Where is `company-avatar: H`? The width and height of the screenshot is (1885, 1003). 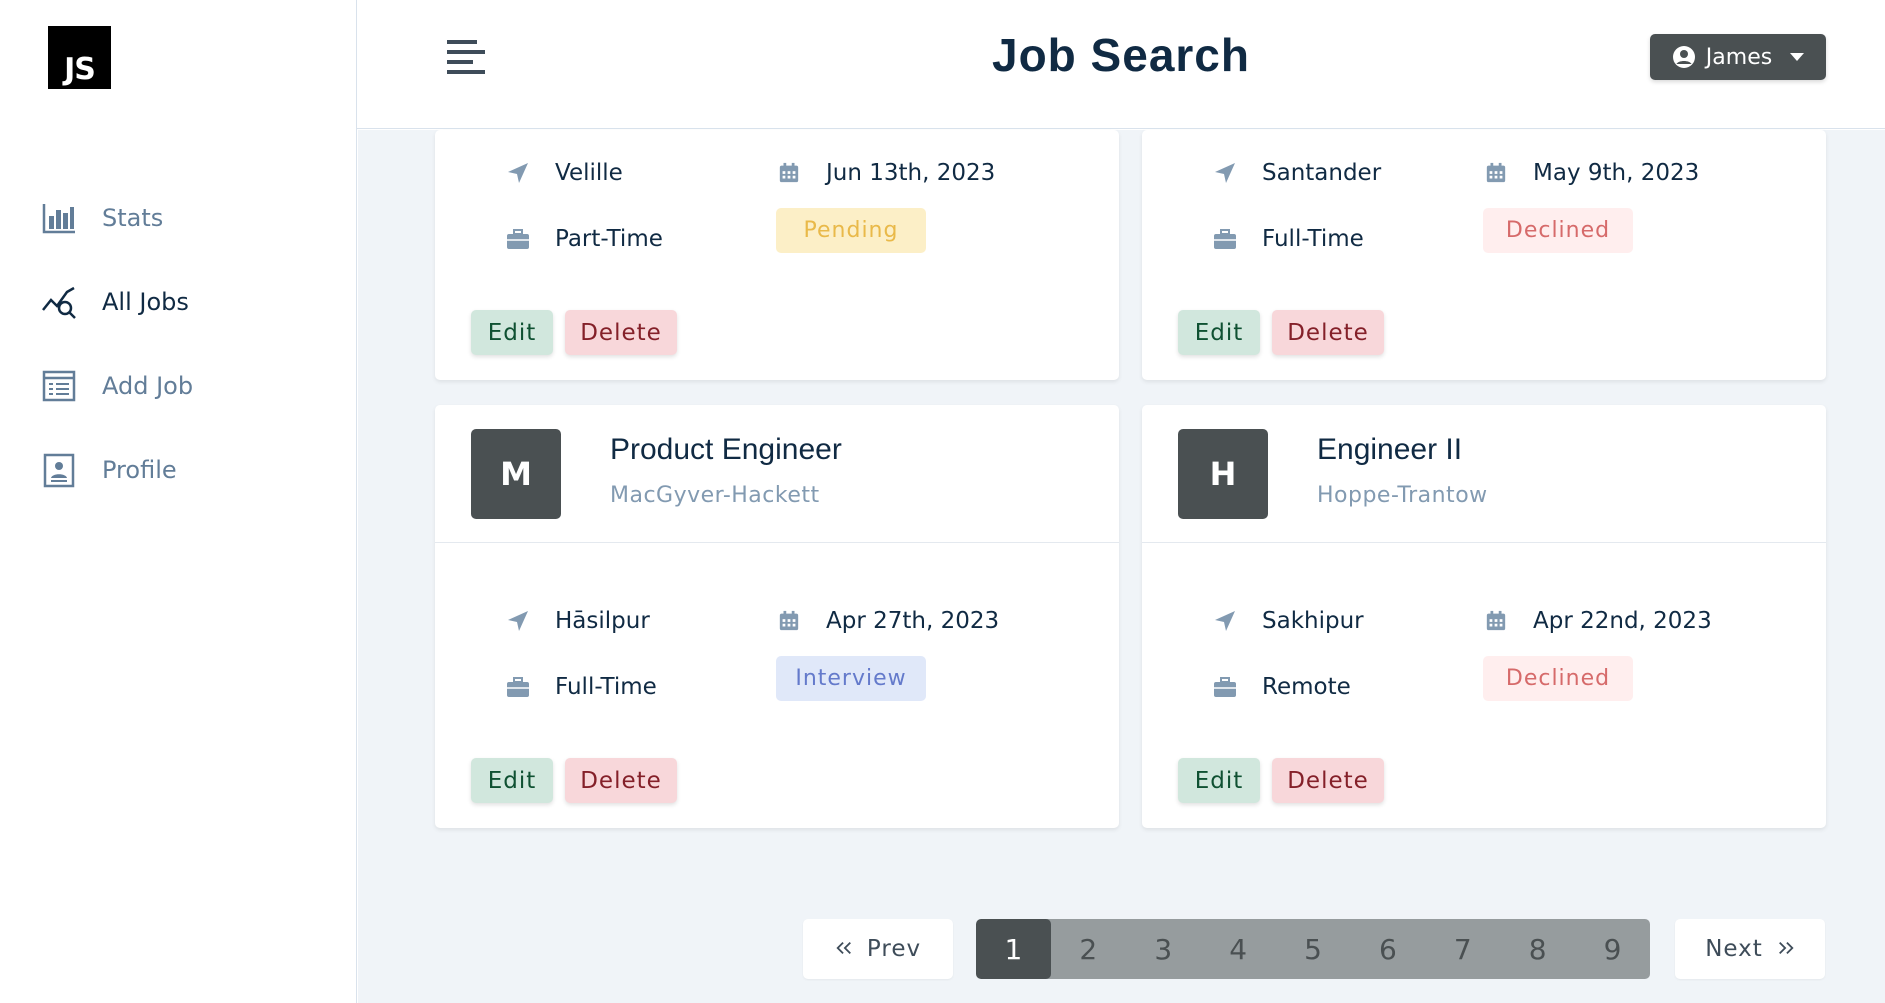
company-avatar: H is located at coordinates (1223, 474).